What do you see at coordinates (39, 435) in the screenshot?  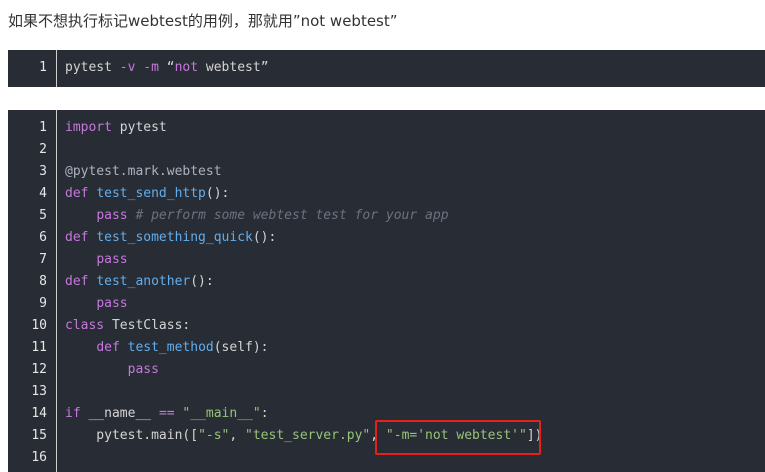 I see `line-number: 15` at bounding box center [39, 435].